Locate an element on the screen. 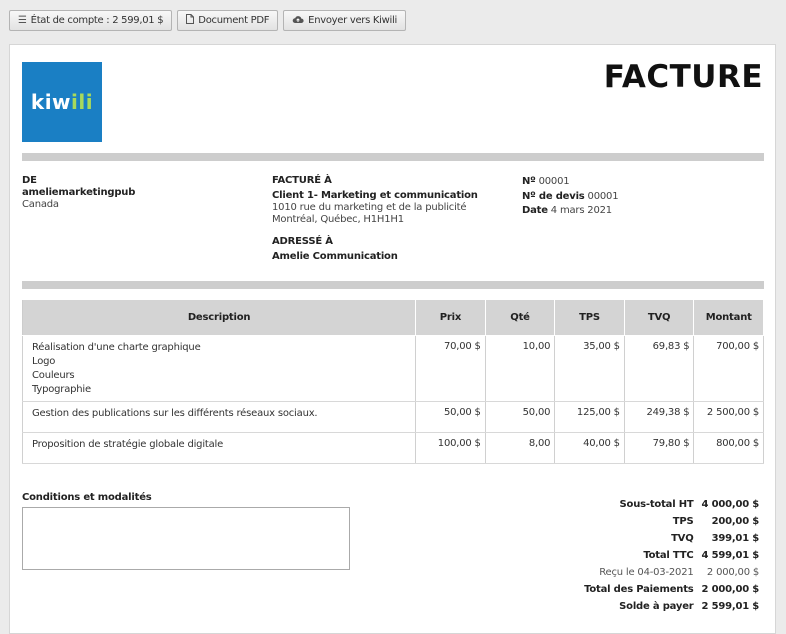  list-icon: ☰ is located at coordinates (22, 20).